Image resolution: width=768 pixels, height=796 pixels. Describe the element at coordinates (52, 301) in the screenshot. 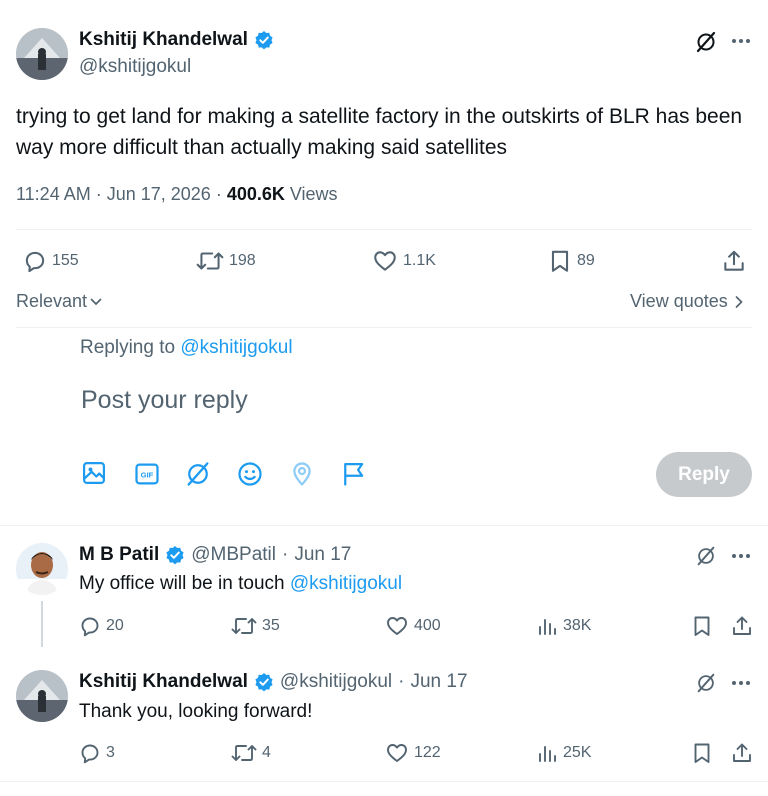

I see `sort-label: Relevant` at that location.